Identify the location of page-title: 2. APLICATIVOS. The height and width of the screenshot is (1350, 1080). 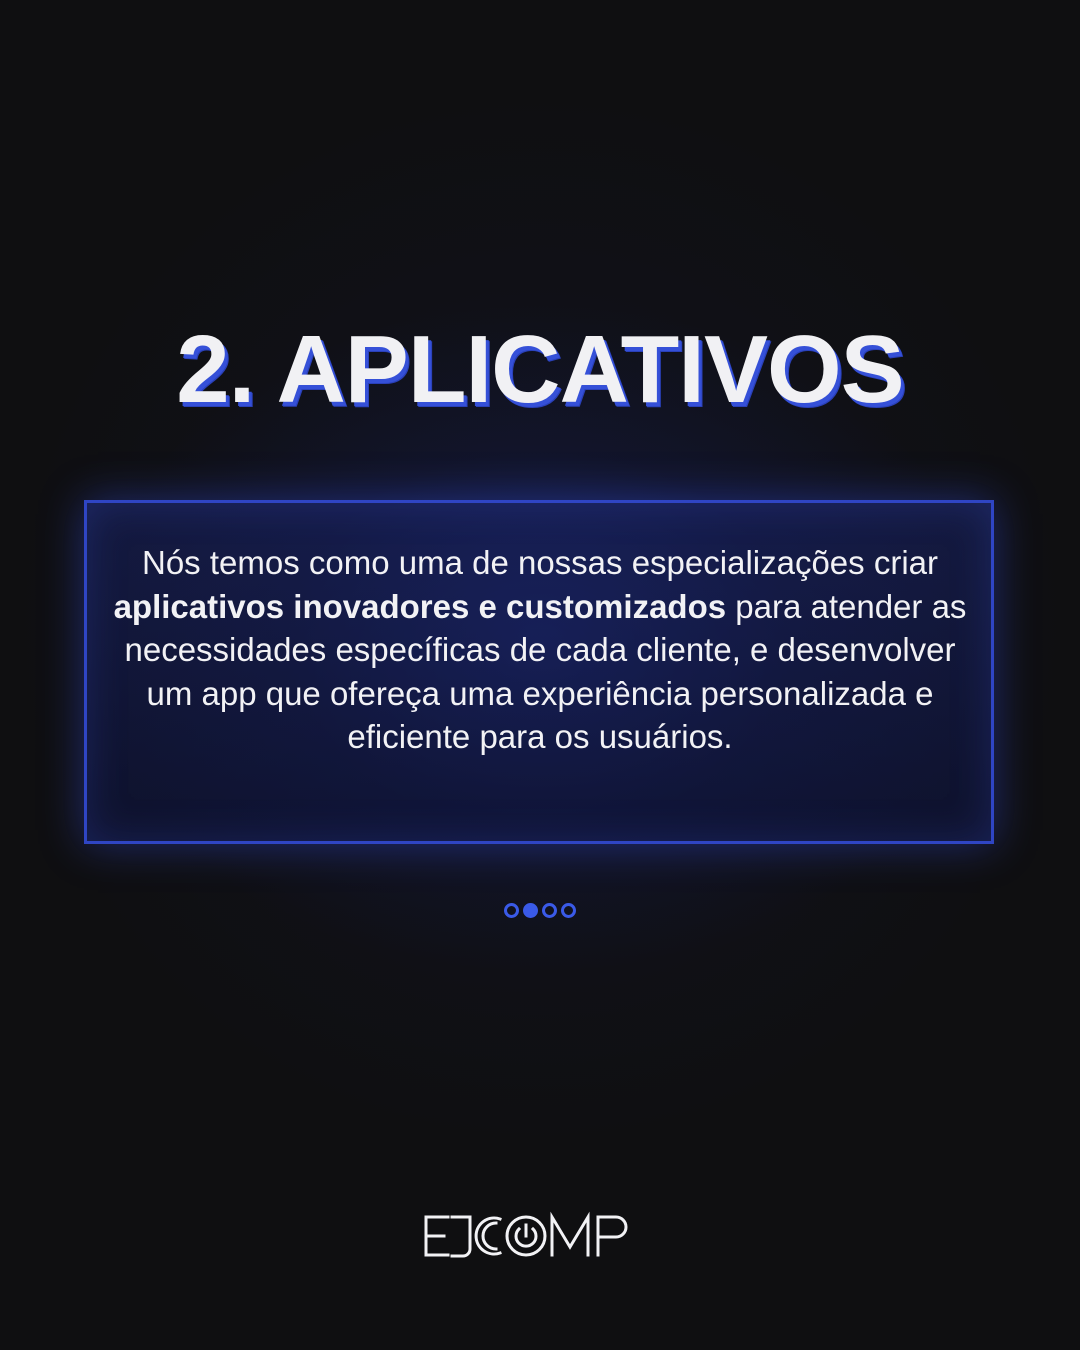
(540, 369).